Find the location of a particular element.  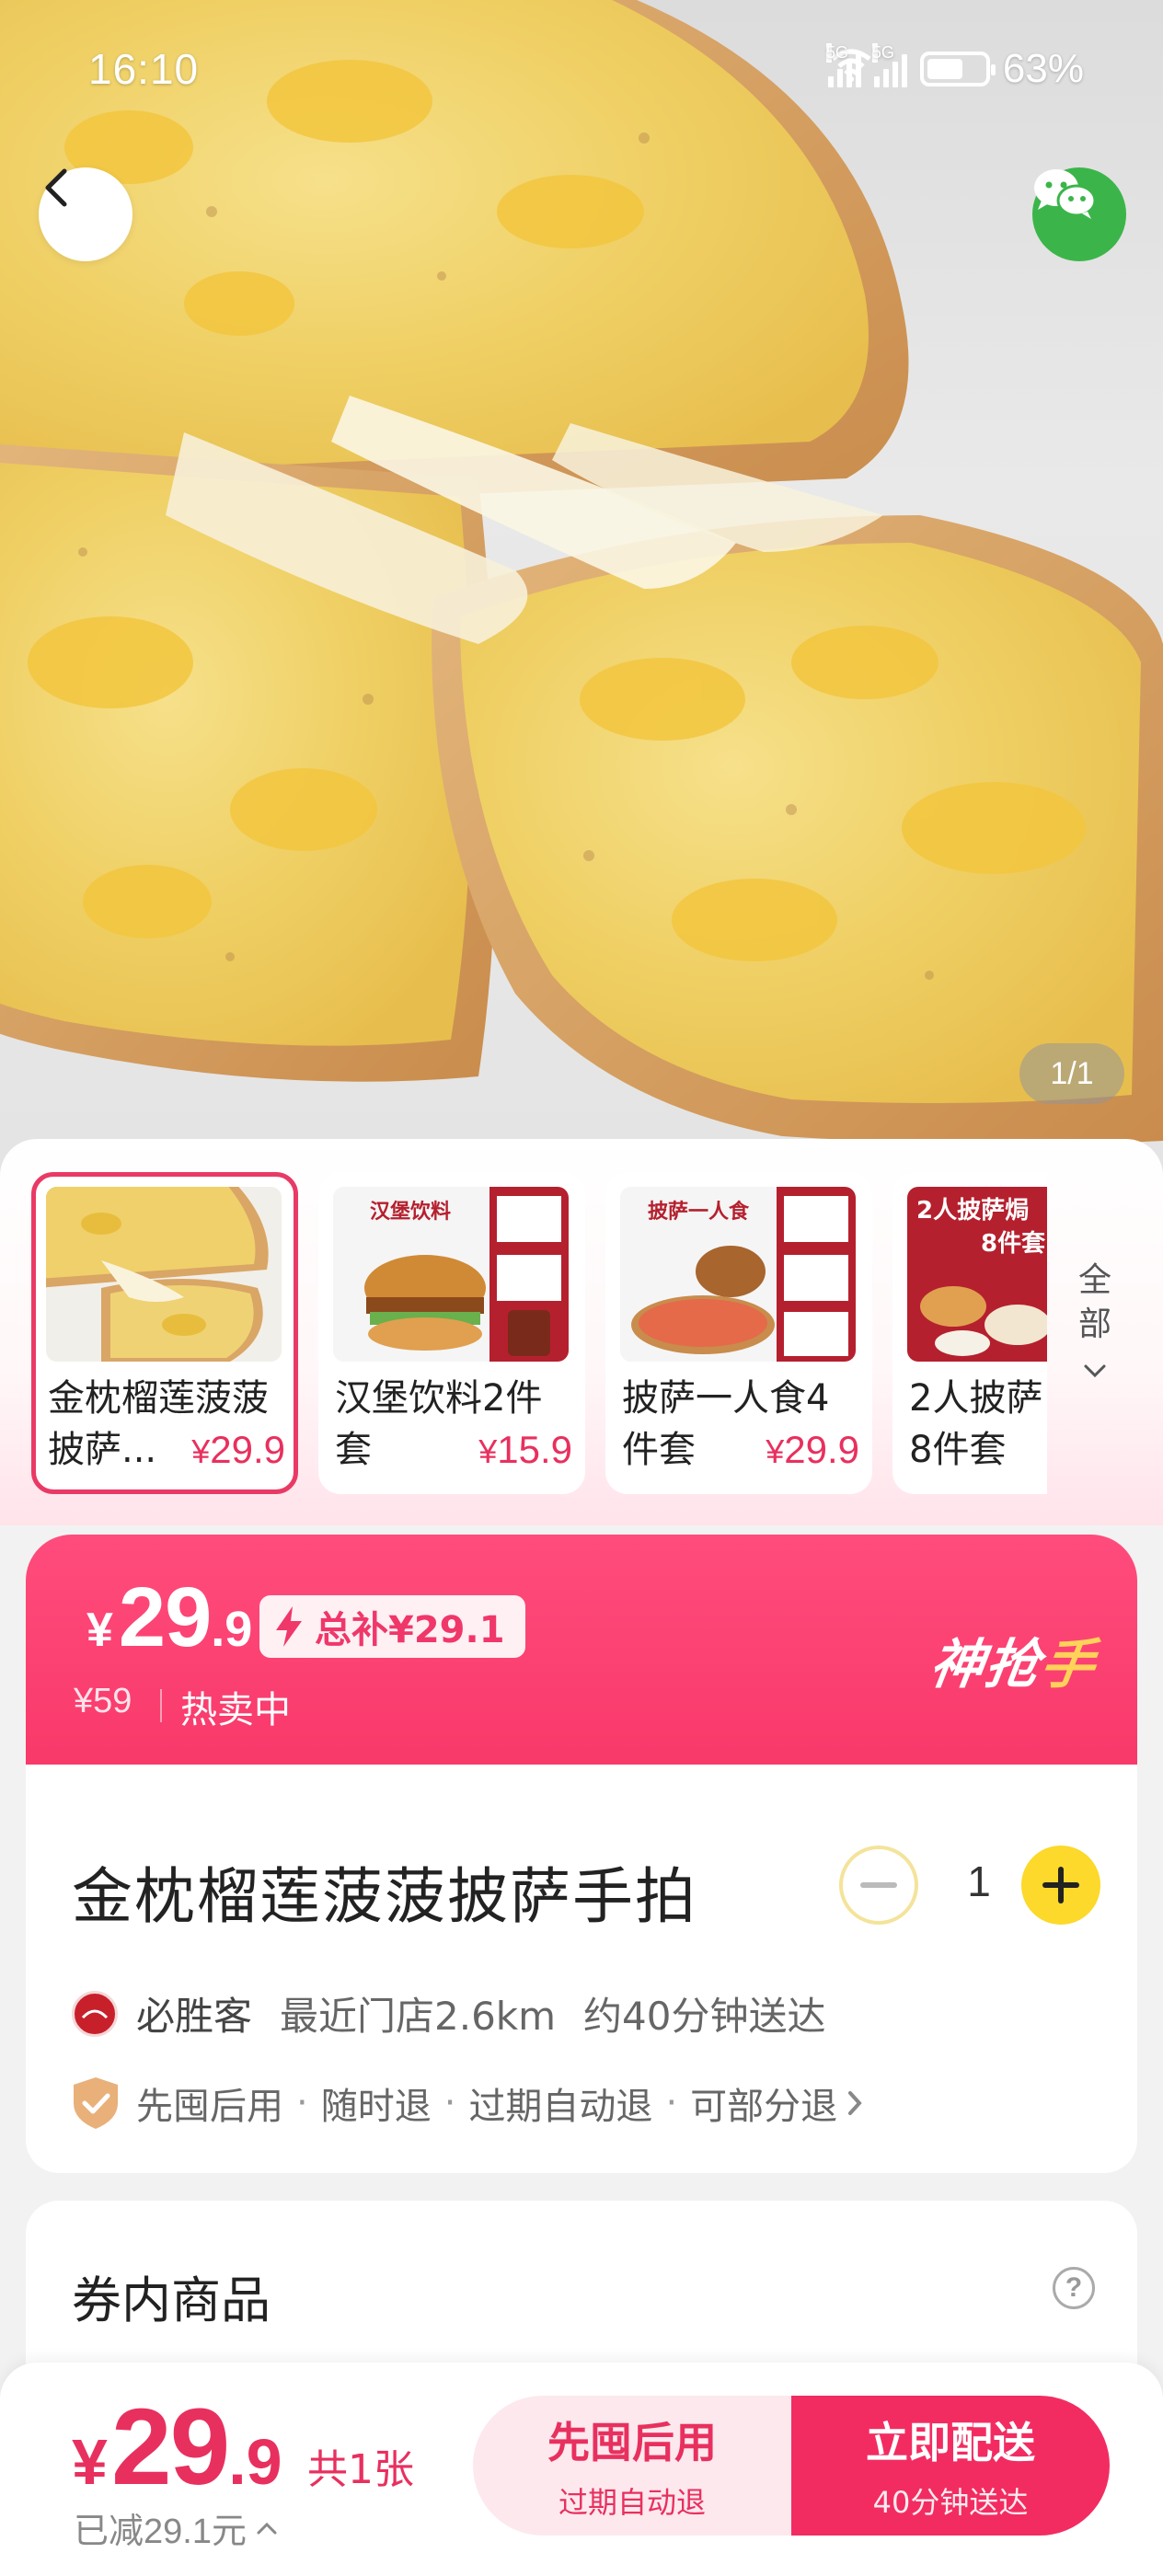

button-sublabel: 40分钟送达 is located at coordinates (951, 2502).